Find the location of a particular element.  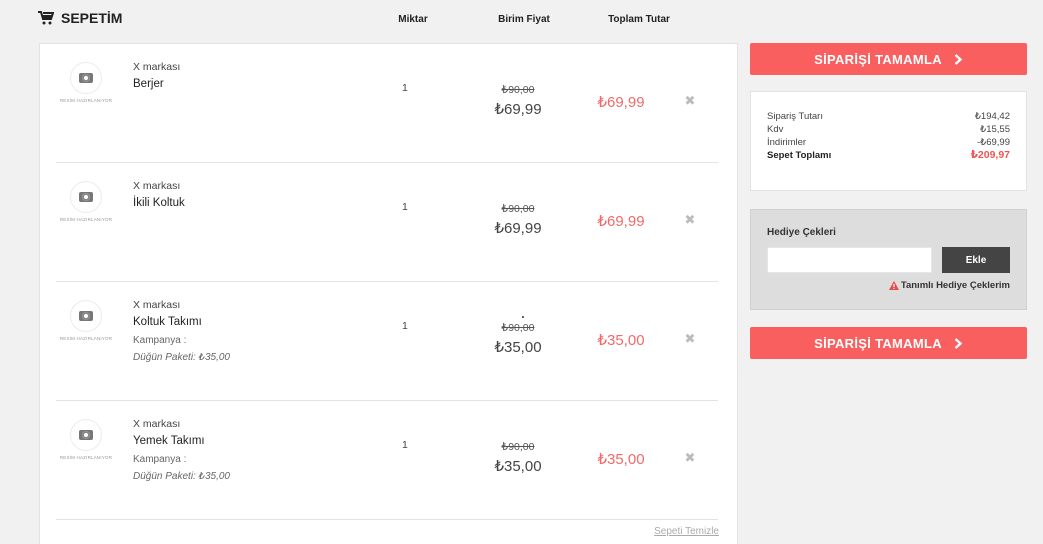

summary-order-total-value: ₺194,42 is located at coordinates (992, 116).